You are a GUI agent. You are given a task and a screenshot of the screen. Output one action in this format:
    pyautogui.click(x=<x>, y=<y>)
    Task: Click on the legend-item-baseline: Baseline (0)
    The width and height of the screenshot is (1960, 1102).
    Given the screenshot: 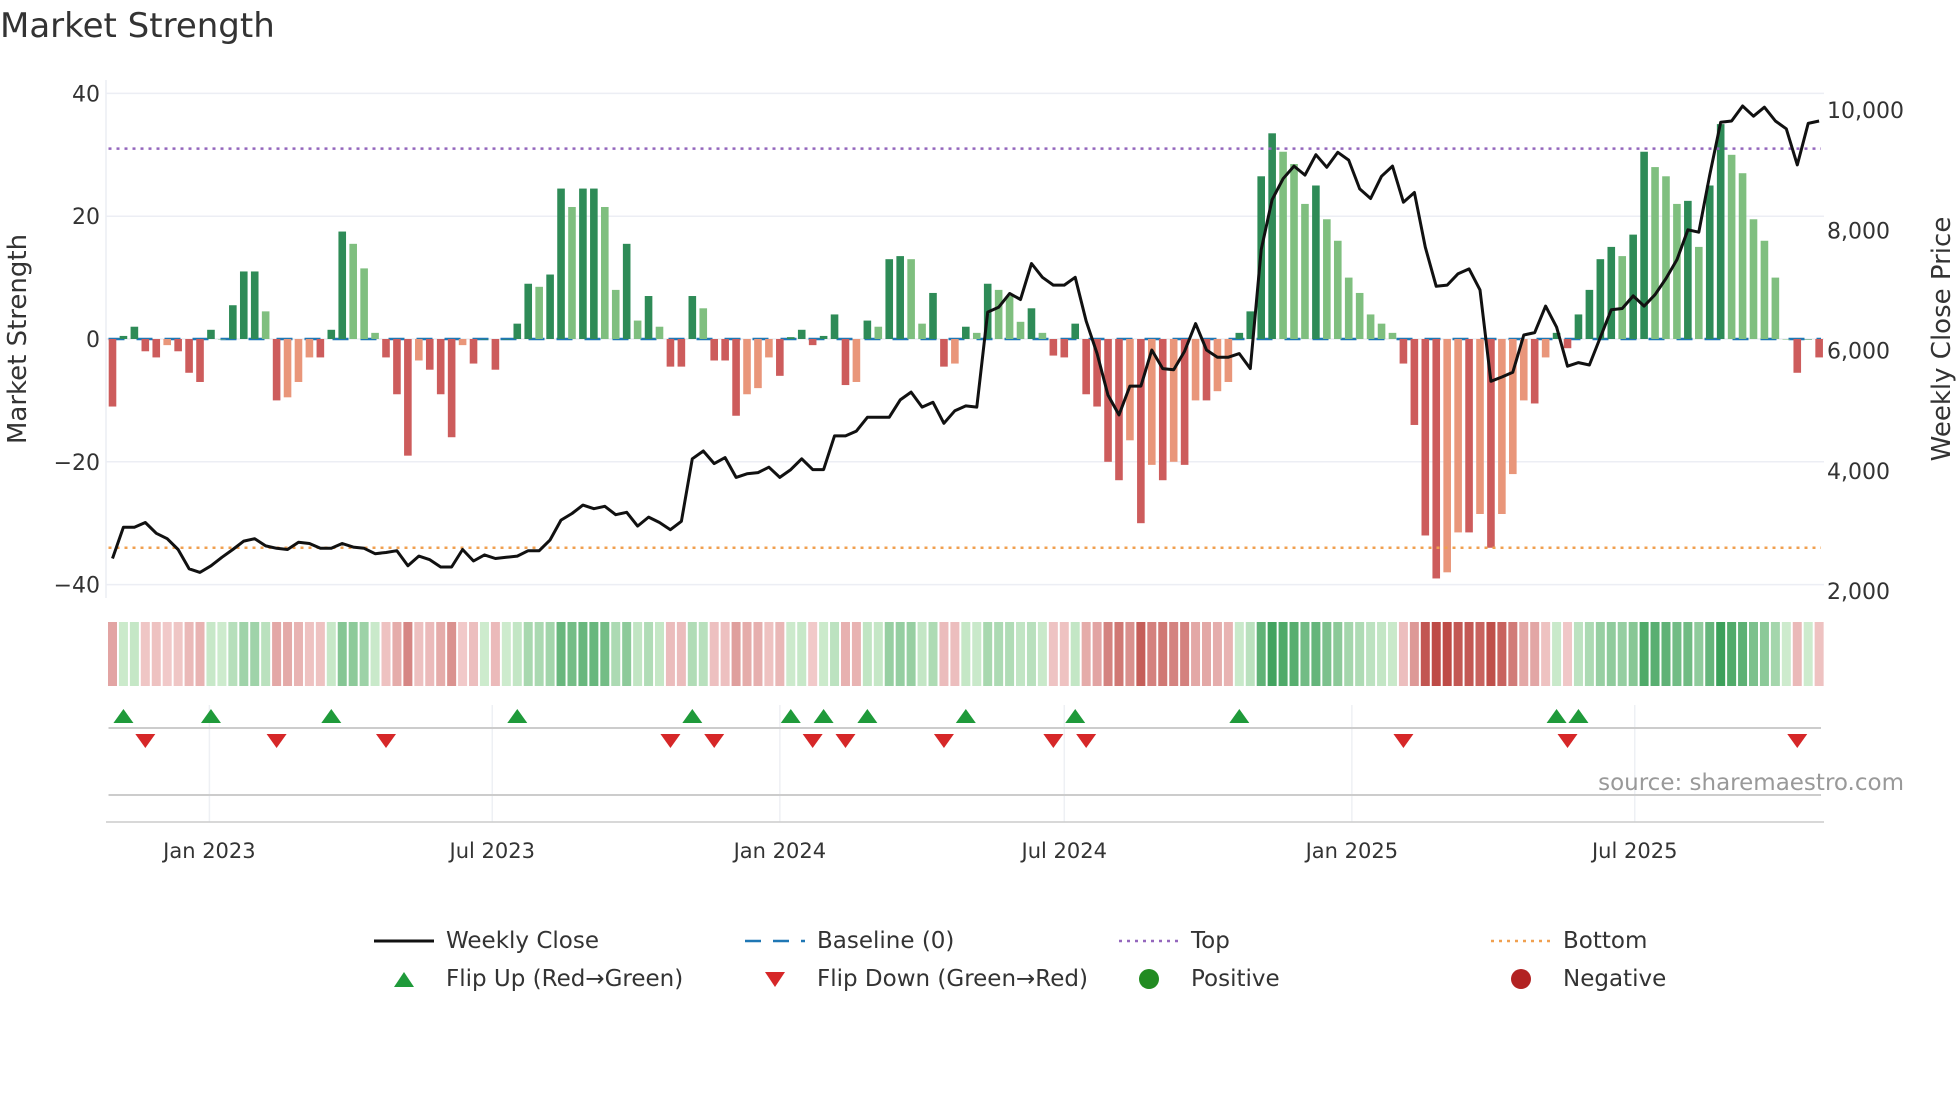 What is the action you would take?
    pyautogui.click(x=849, y=941)
    